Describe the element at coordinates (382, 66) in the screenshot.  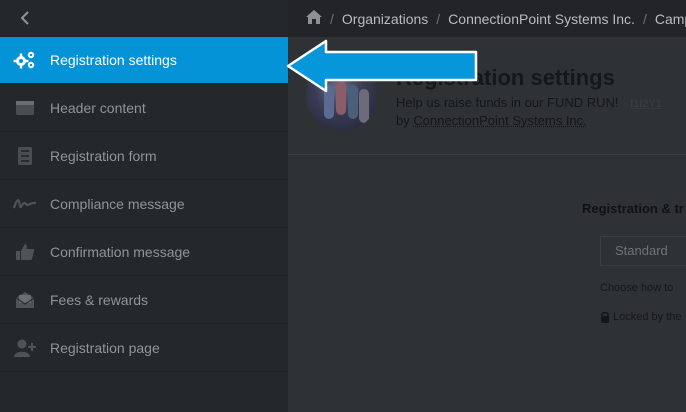
I see `callout-arrow-icon` at that location.